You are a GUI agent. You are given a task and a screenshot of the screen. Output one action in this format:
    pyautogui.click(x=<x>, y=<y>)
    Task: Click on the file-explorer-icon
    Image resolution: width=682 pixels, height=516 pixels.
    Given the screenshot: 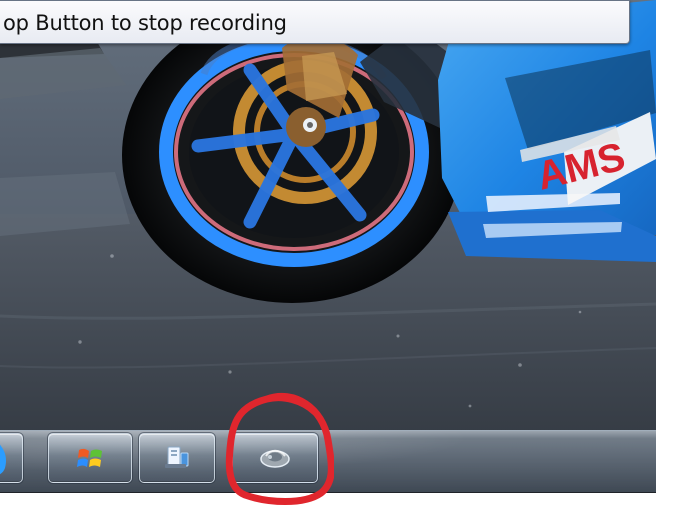 What is the action you would take?
    pyautogui.click(x=177, y=457)
    